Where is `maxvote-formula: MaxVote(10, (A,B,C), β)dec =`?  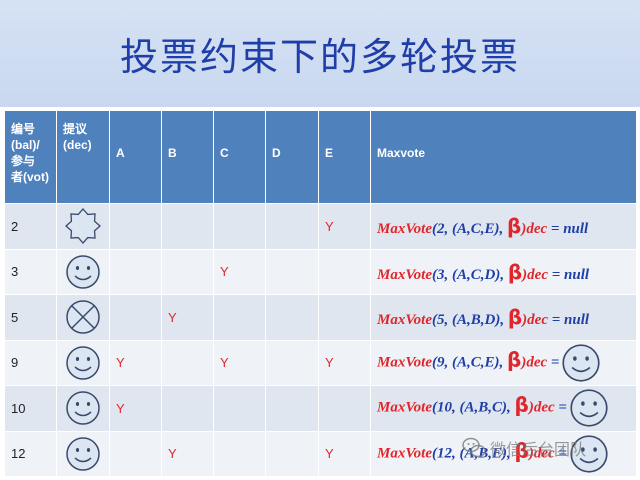 maxvote-formula: MaxVote(10, (A,B,C), β)dec = is located at coordinates (503, 408).